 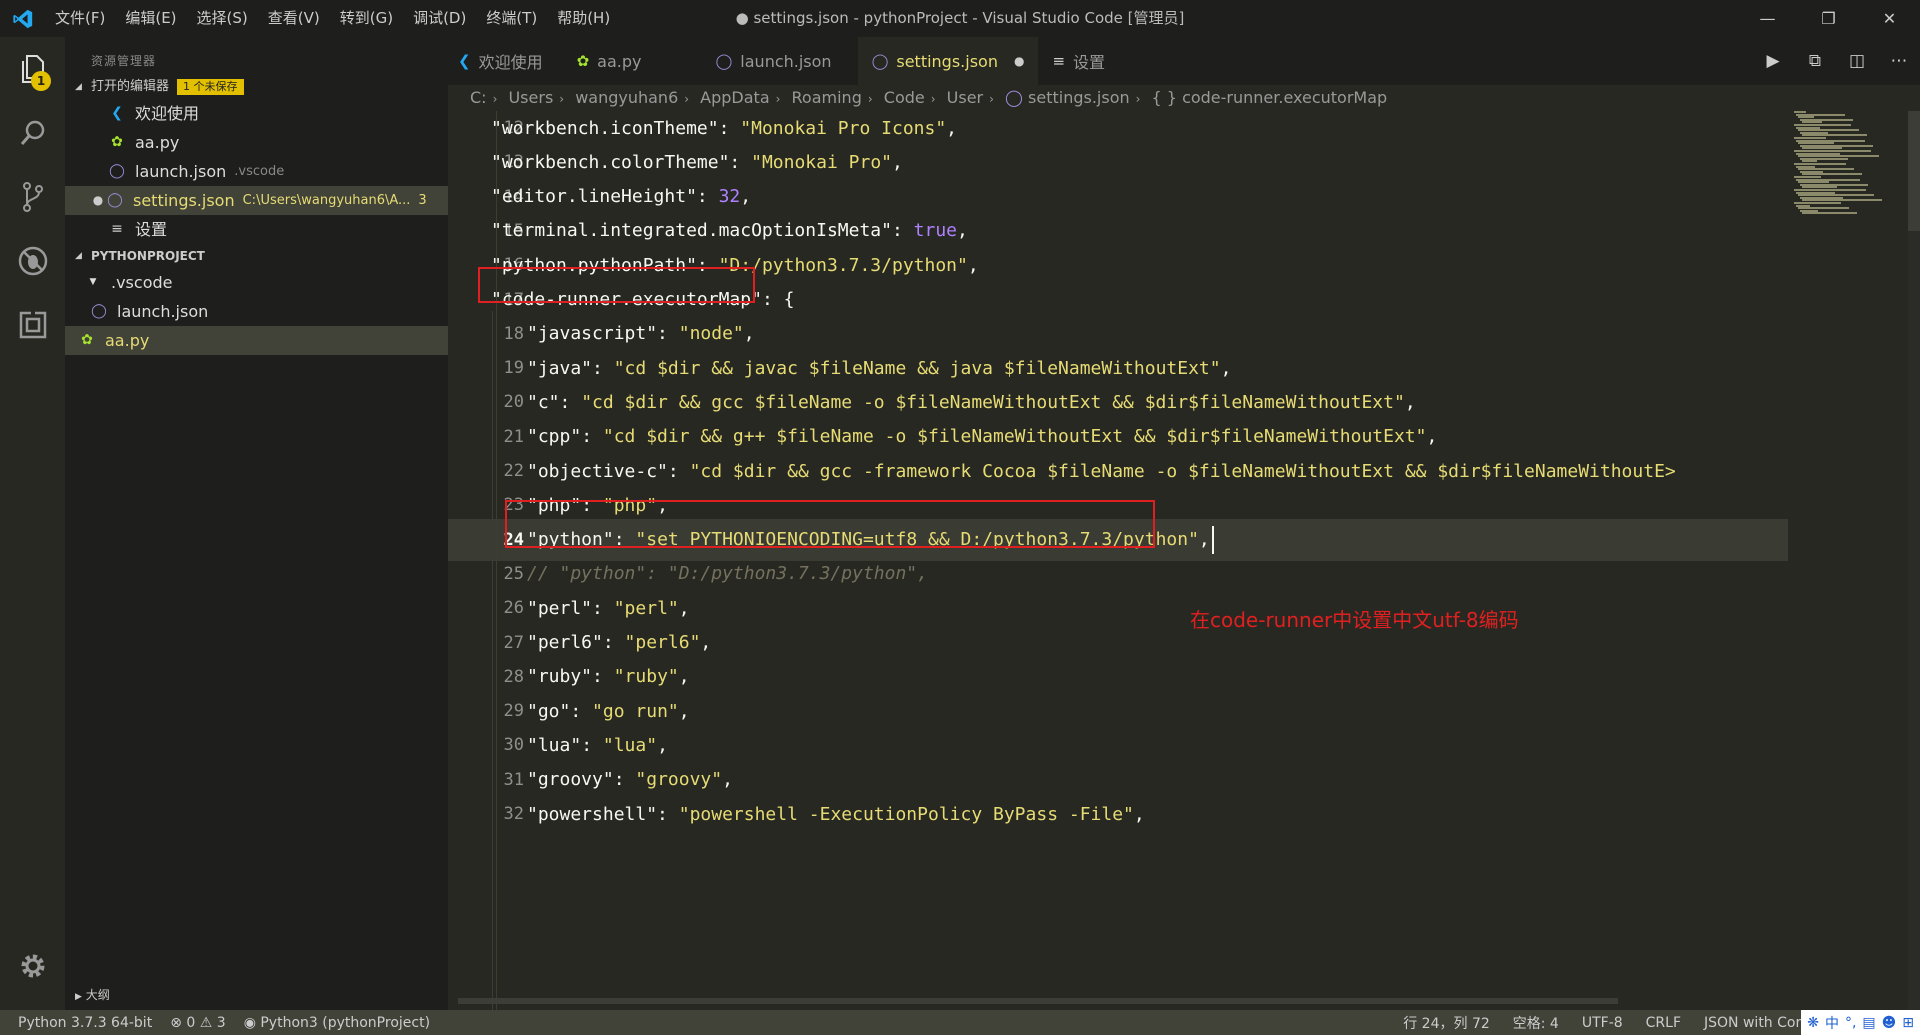 What do you see at coordinates (256, 995) in the screenshot?
I see `outline-header: ▶ 大纲` at bounding box center [256, 995].